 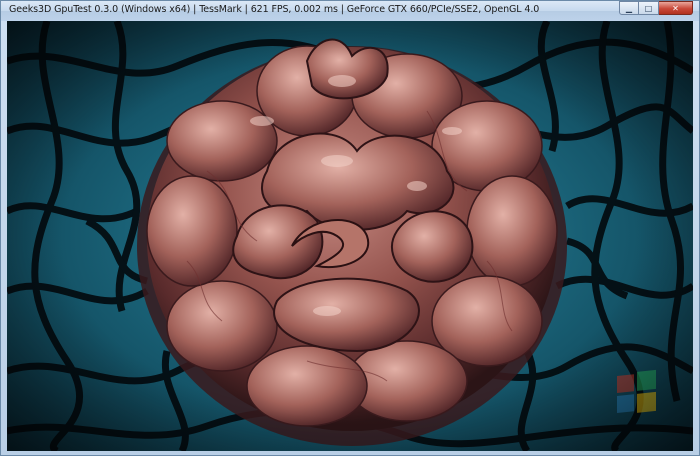 I want to click on maximize-icon: □, so click(x=648, y=8).